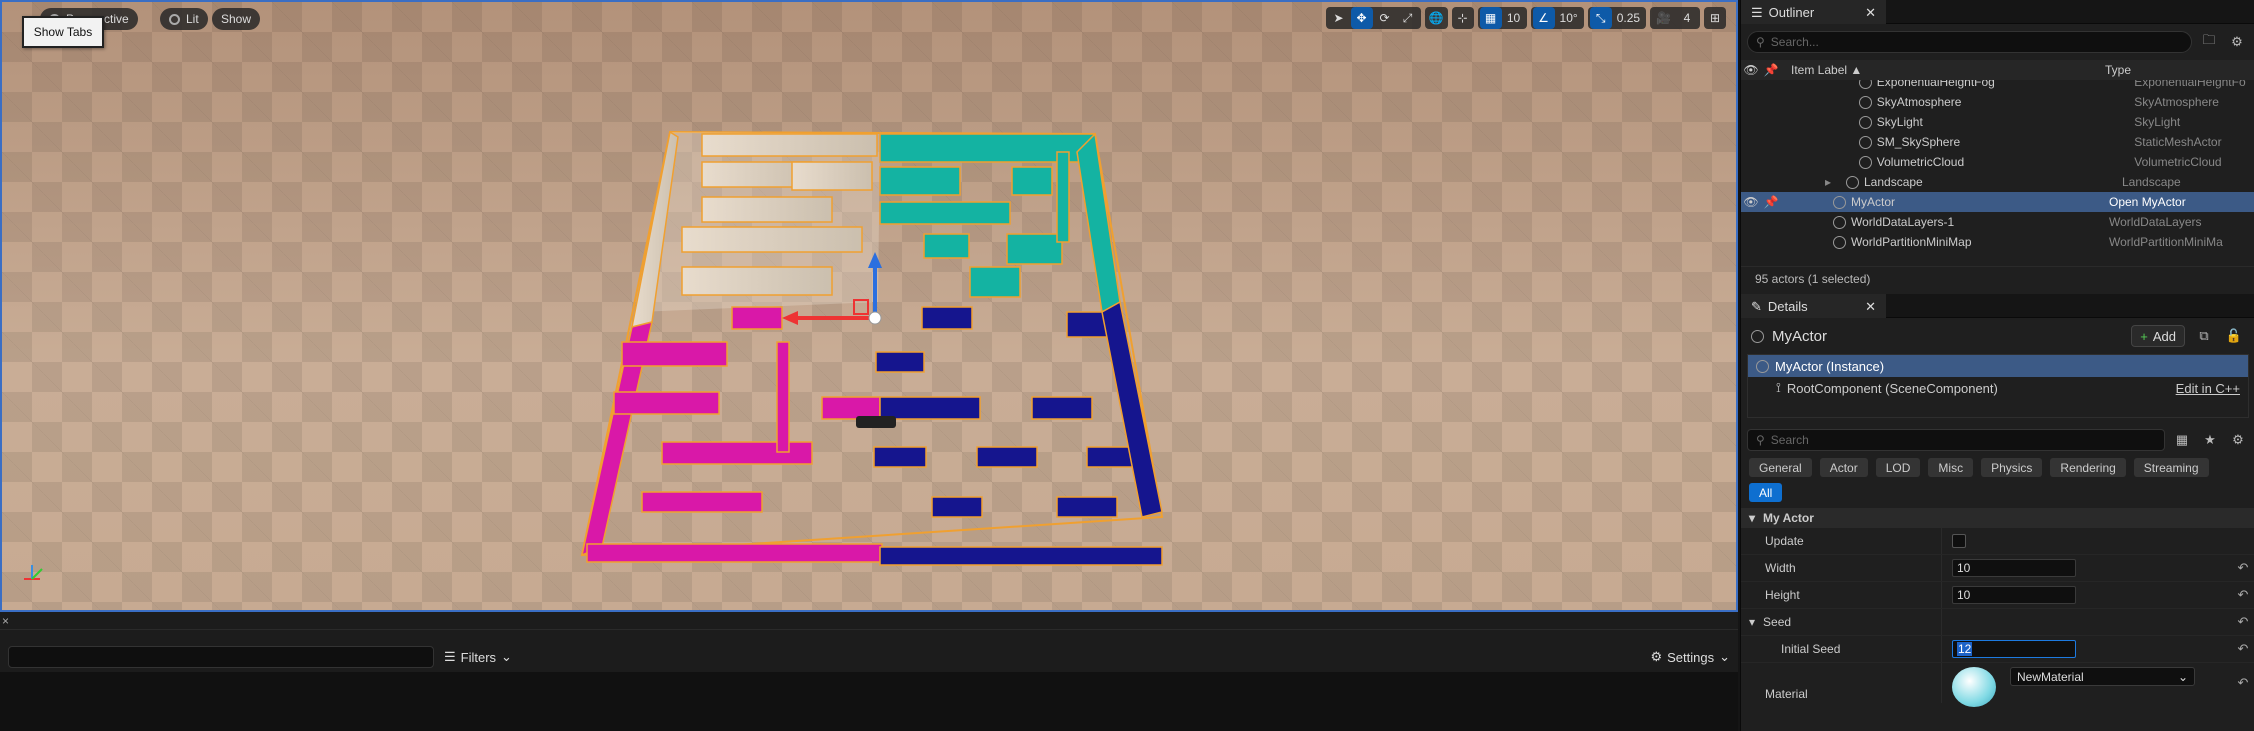  What do you see at coordinates (1997, 622) in the screenshot?
I see `property-seed: ▾ Seed ↶` at bounding box center [1997, 622].